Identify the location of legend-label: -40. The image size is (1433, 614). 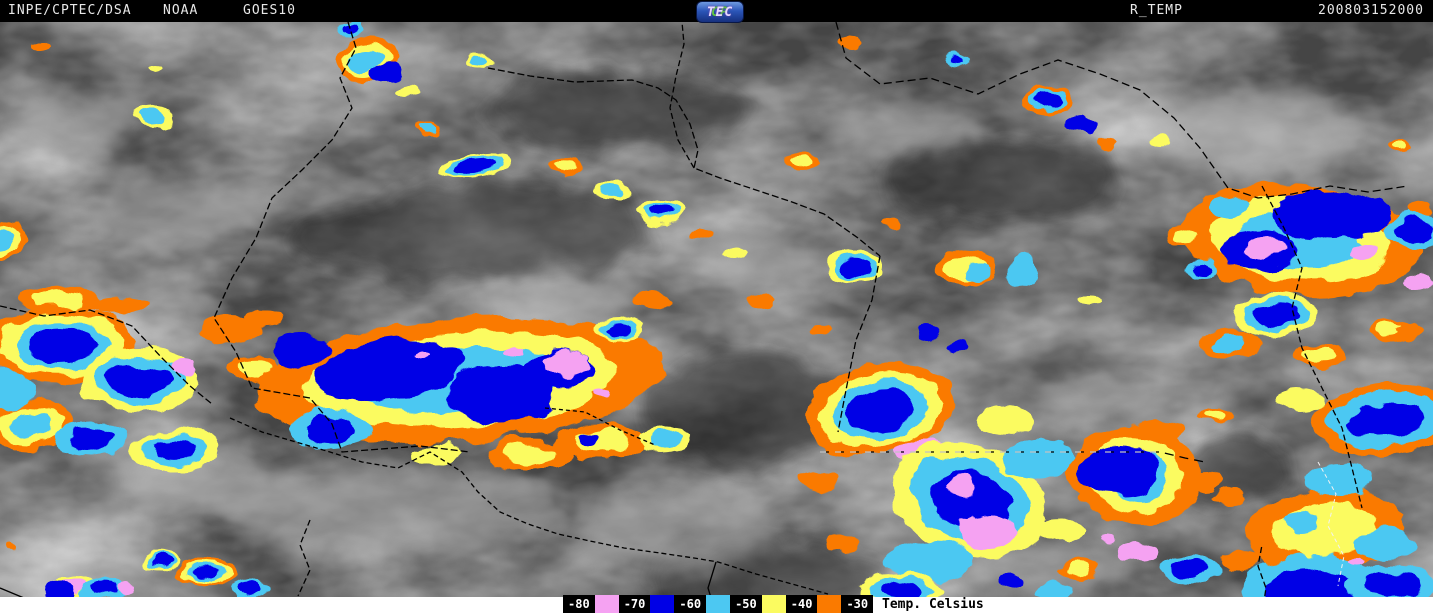
(801, 604).